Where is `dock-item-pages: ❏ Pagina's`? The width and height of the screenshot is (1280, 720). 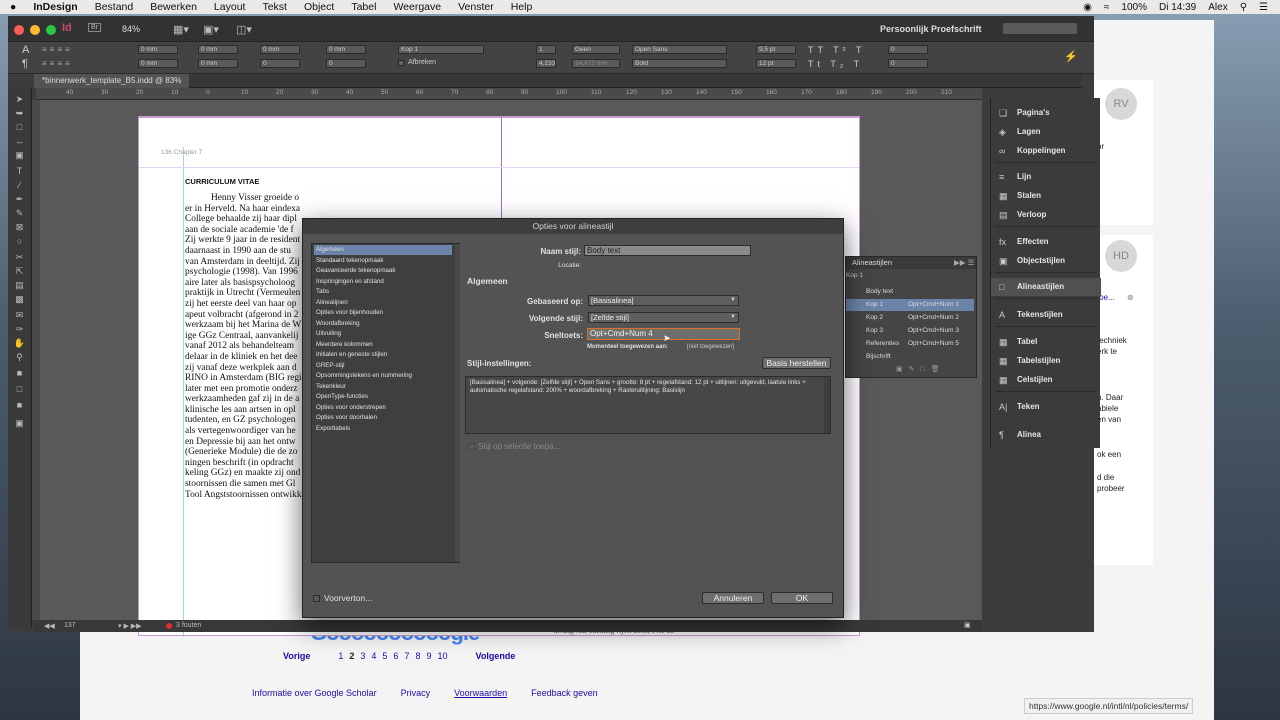 dock-item-pages: ❏ Pagina's is located at coordinates (1046, 113).